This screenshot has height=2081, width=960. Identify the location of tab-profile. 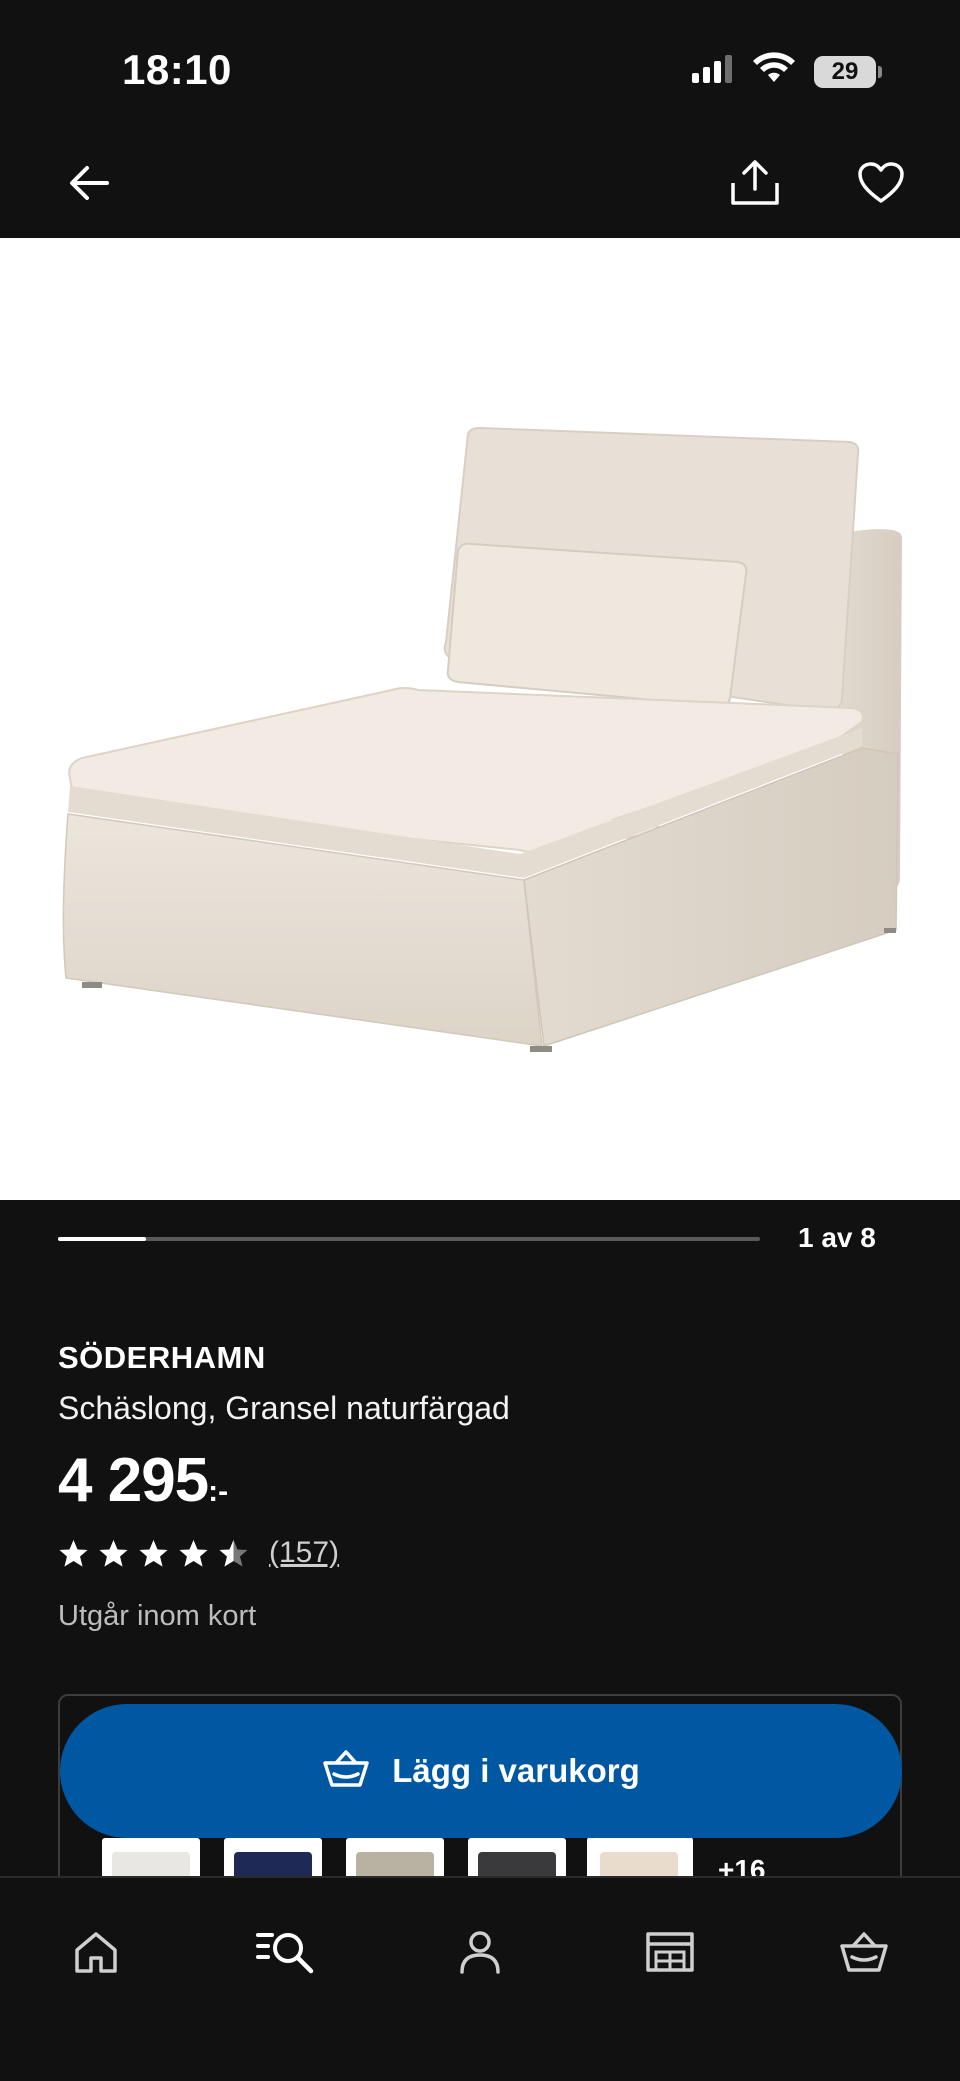
(480, 1954).